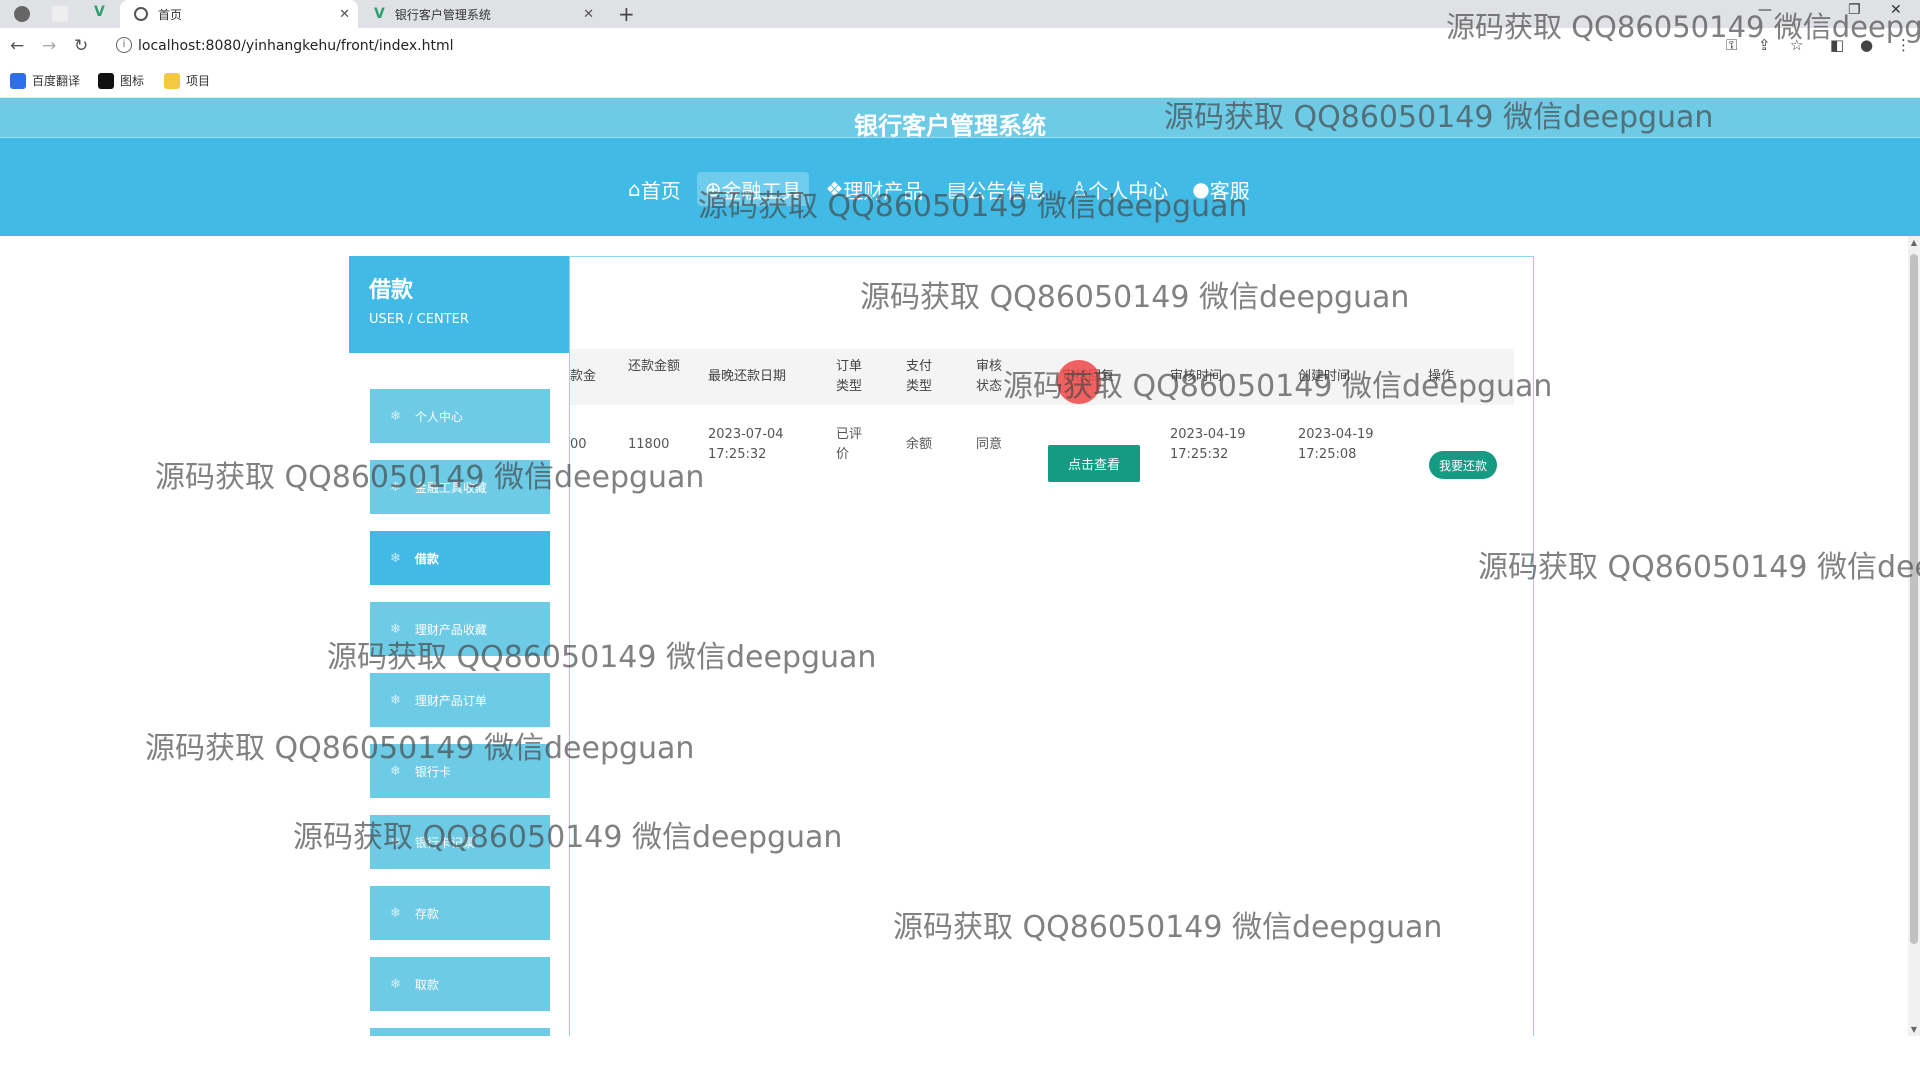  What do you see at coordinates (1837, 45) in the screenshot?
I see `sidepanel-icon: ◧` at bounding box center [1837, 45].